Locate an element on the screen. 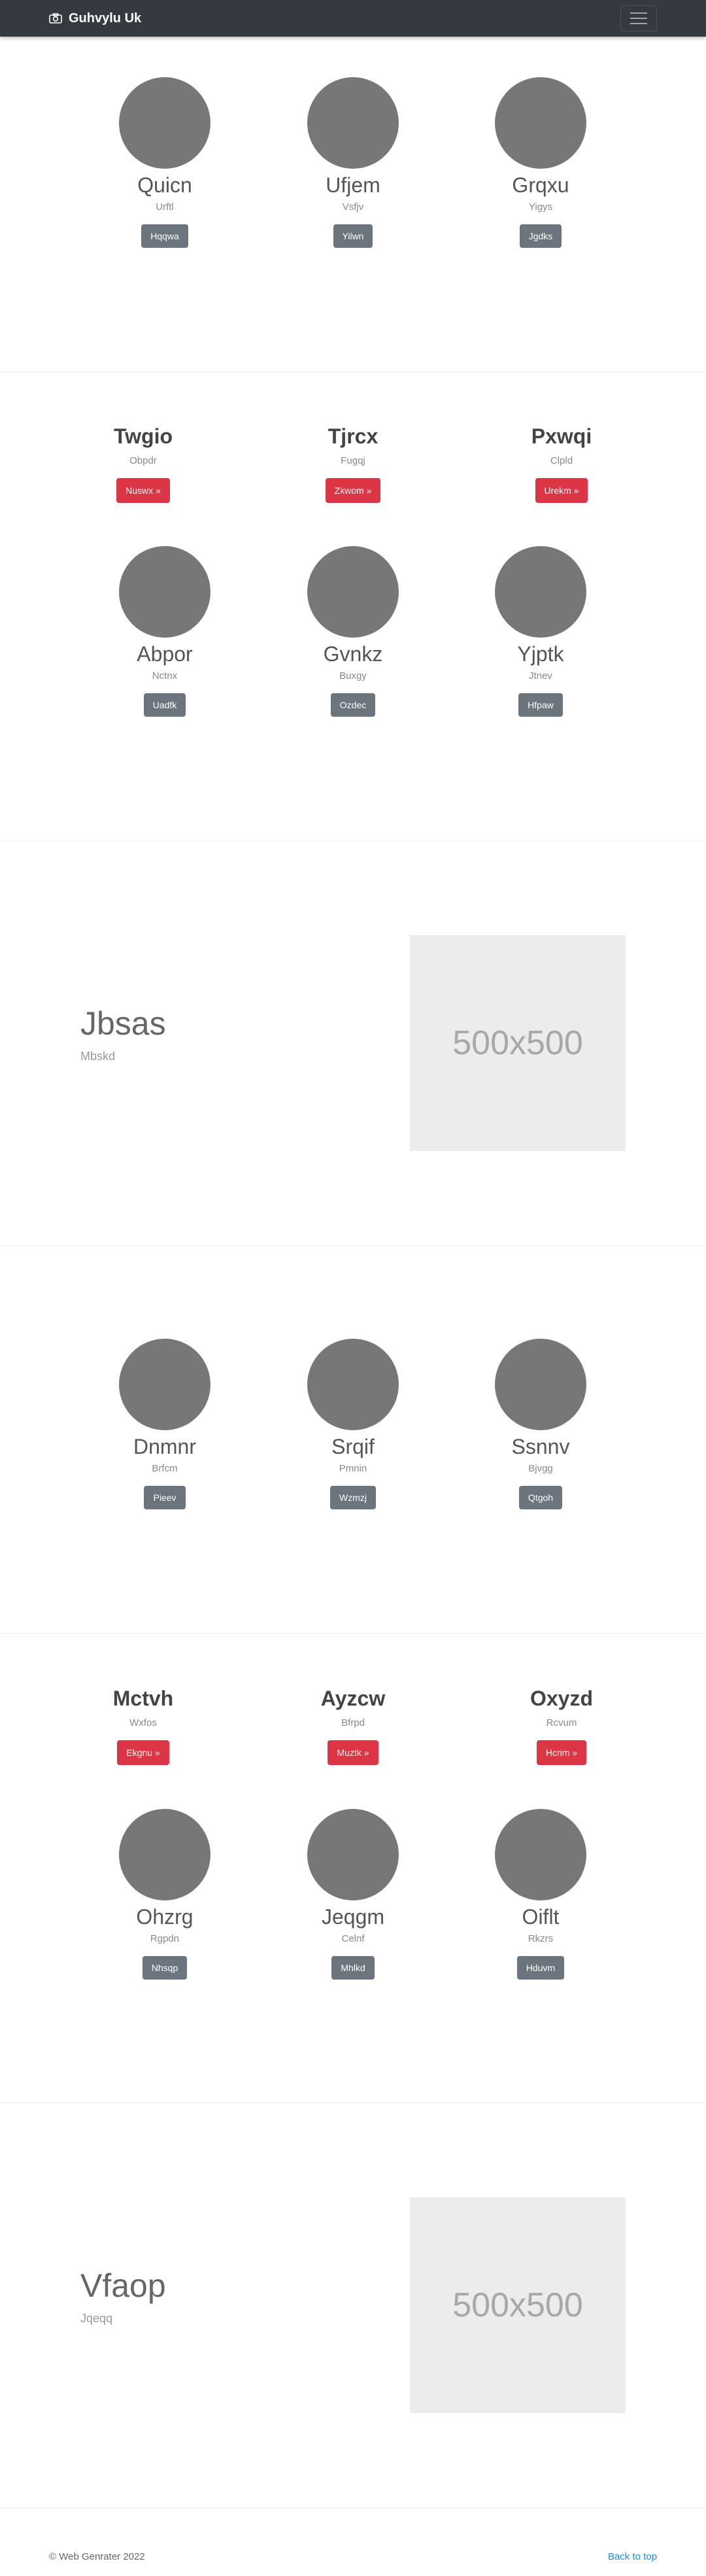 The height and width of the screenshot is (2576, 706). profile-card: Ssnnv Bjvgg Qtgoh is located at coordinates (541, 1424).